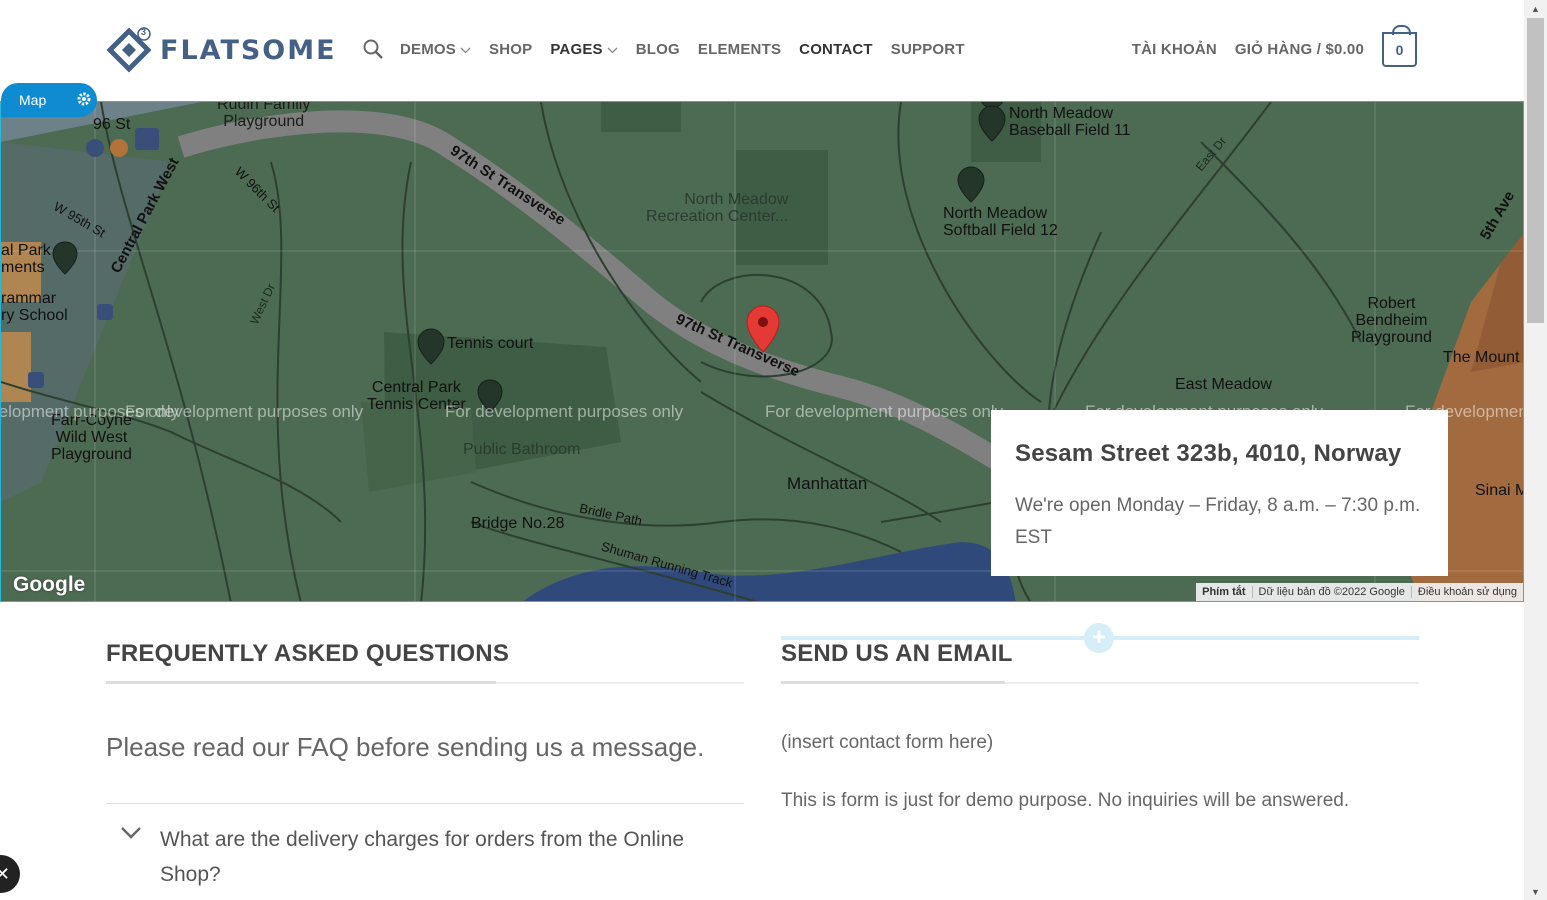  I want to click on map-label-text: Rudin Family Playground, so click(264, 115).